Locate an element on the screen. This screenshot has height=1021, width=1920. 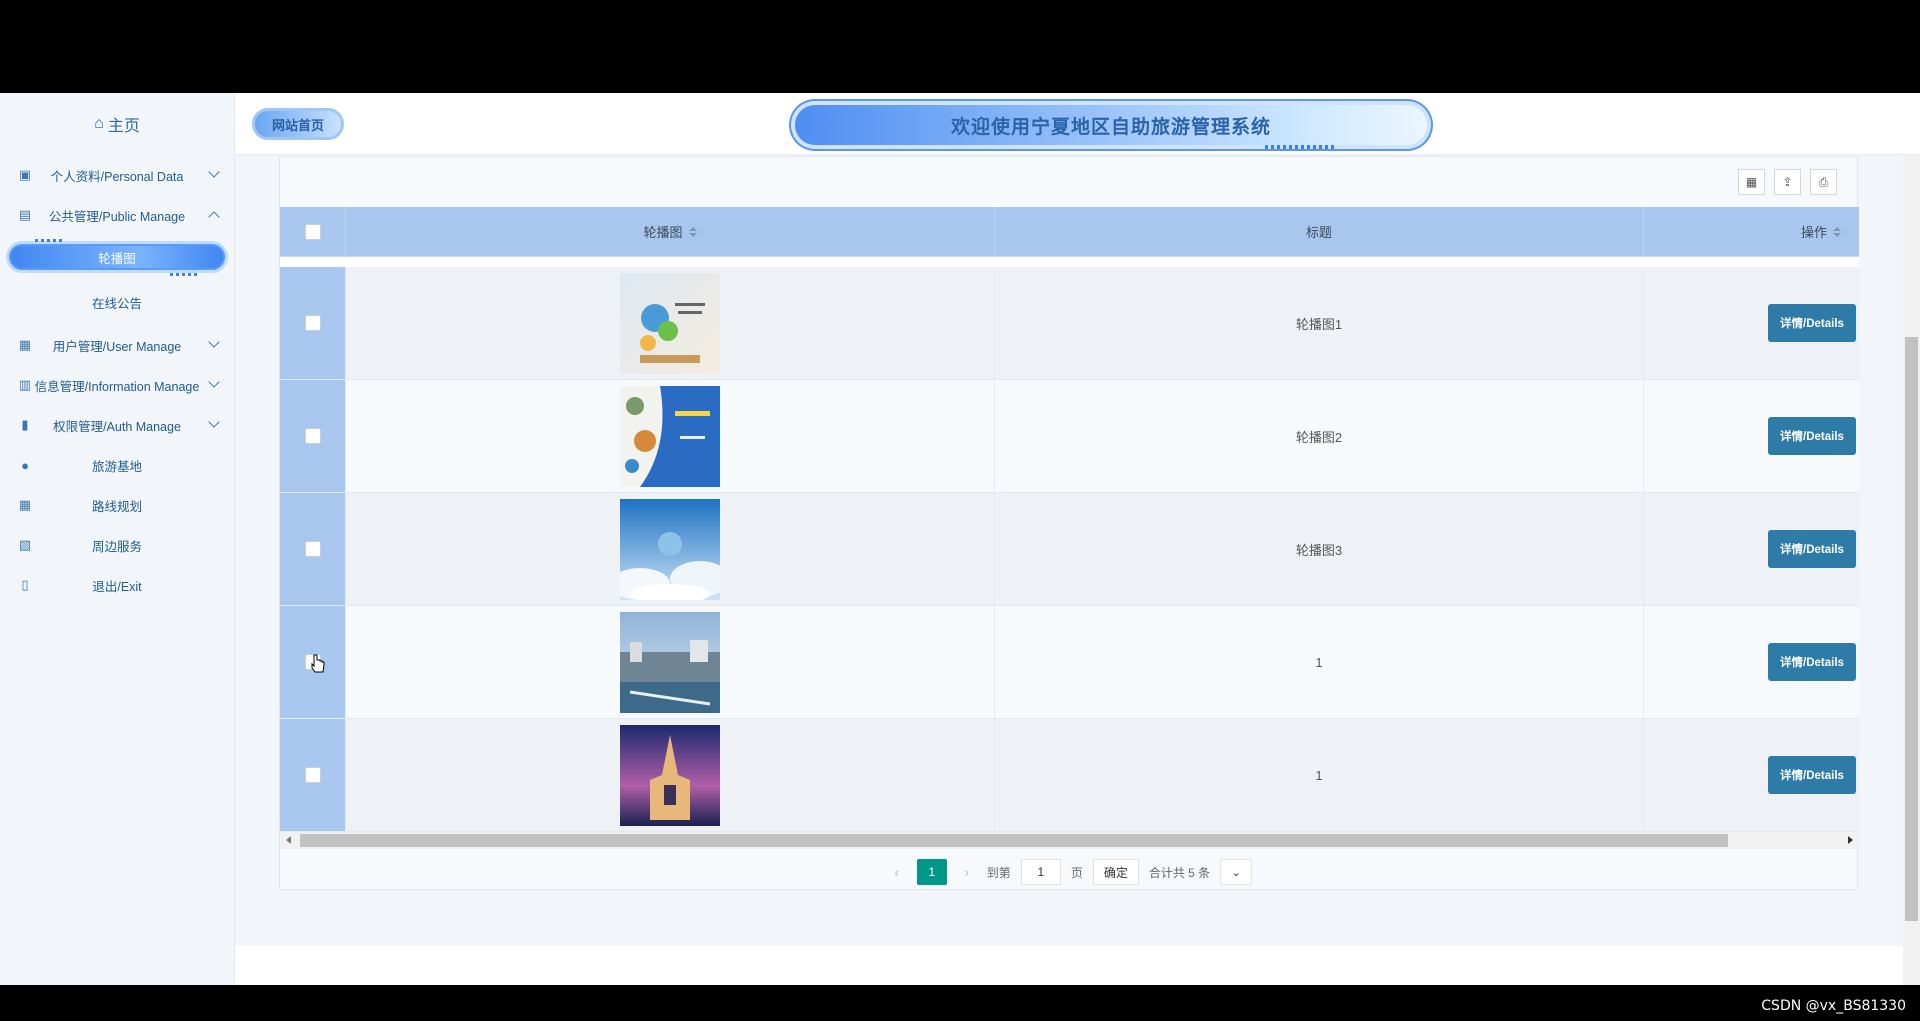
system-title: 欢迎使用宁夏地区自助旅游管理系统 is located at coordinates (1111, 125).